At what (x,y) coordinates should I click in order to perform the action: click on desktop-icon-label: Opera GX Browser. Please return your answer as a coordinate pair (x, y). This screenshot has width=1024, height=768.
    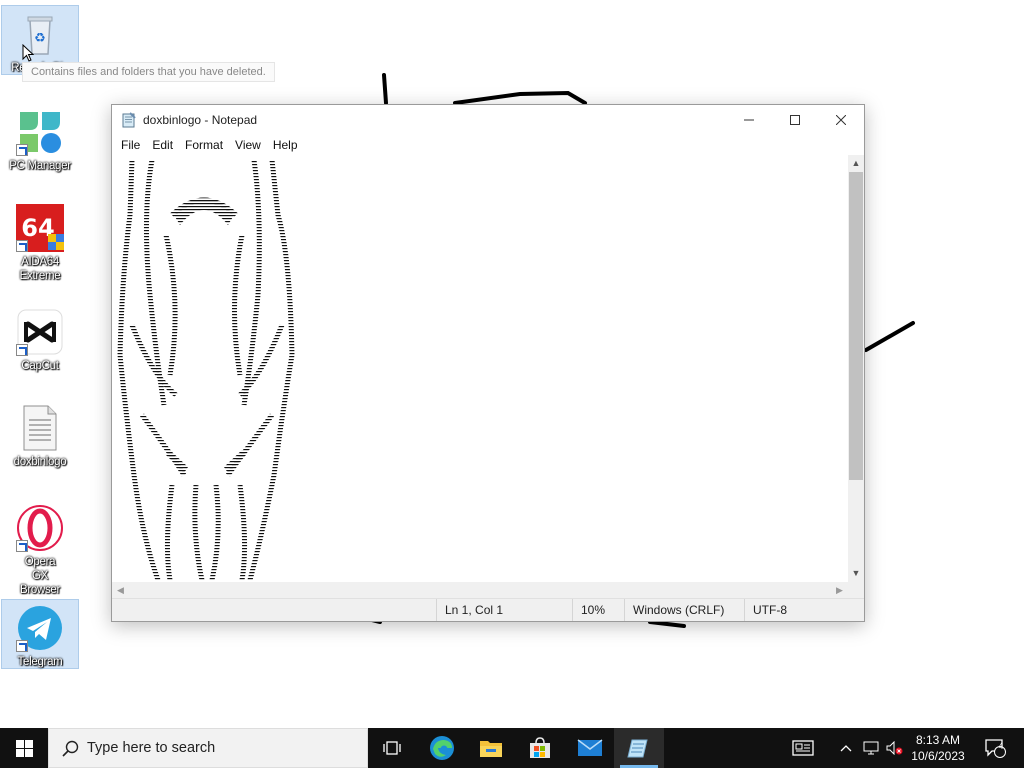
    Looking at the image, I should click on (40, 576).